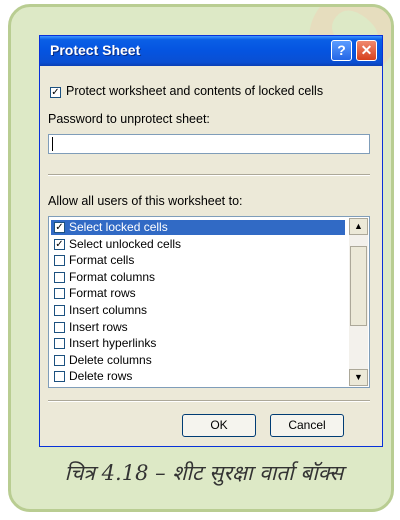 The width and height of the screenshot is (400, 520). Describe the element at coordinates (98, 326) in the screenshot. I see `permission-label: Insert rows` at that location.